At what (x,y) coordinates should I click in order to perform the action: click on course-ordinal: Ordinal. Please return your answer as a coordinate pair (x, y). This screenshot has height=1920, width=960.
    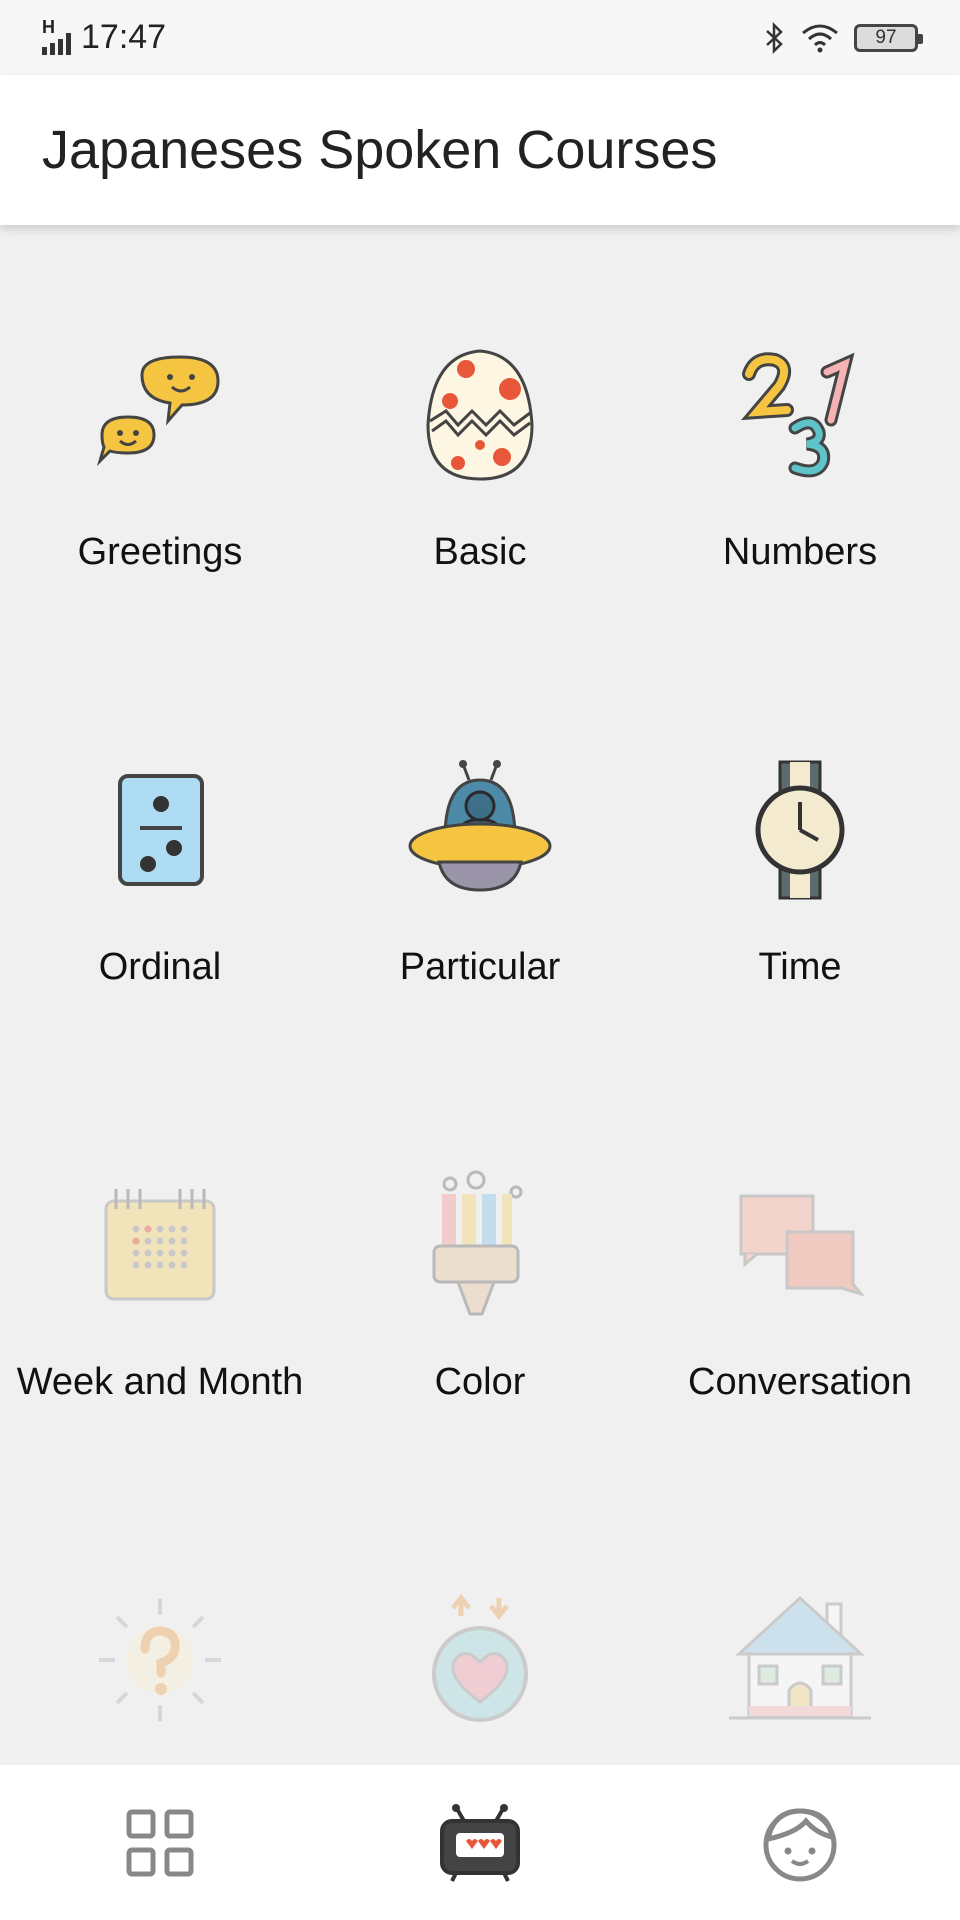
    Looking at the image, I should click on (160, 847).